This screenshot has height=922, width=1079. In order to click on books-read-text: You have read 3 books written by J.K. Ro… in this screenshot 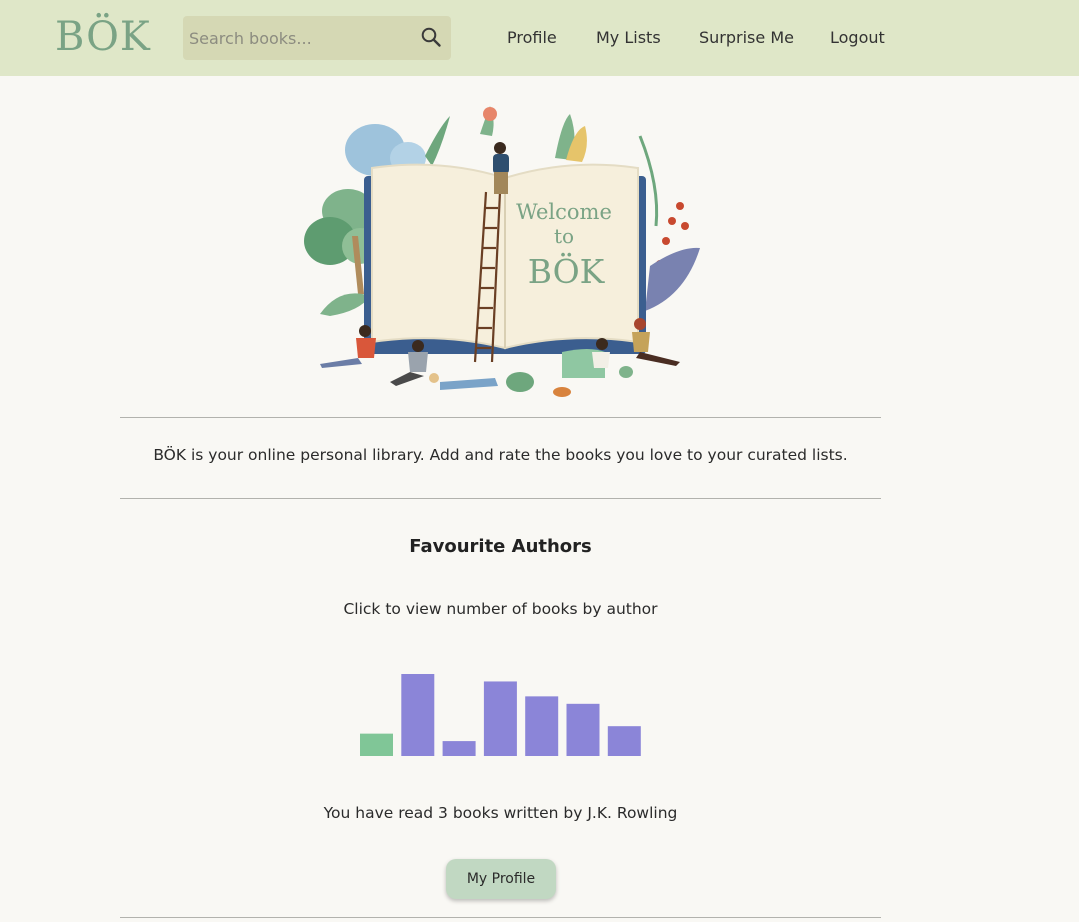, I will do `click(500, 813)`.